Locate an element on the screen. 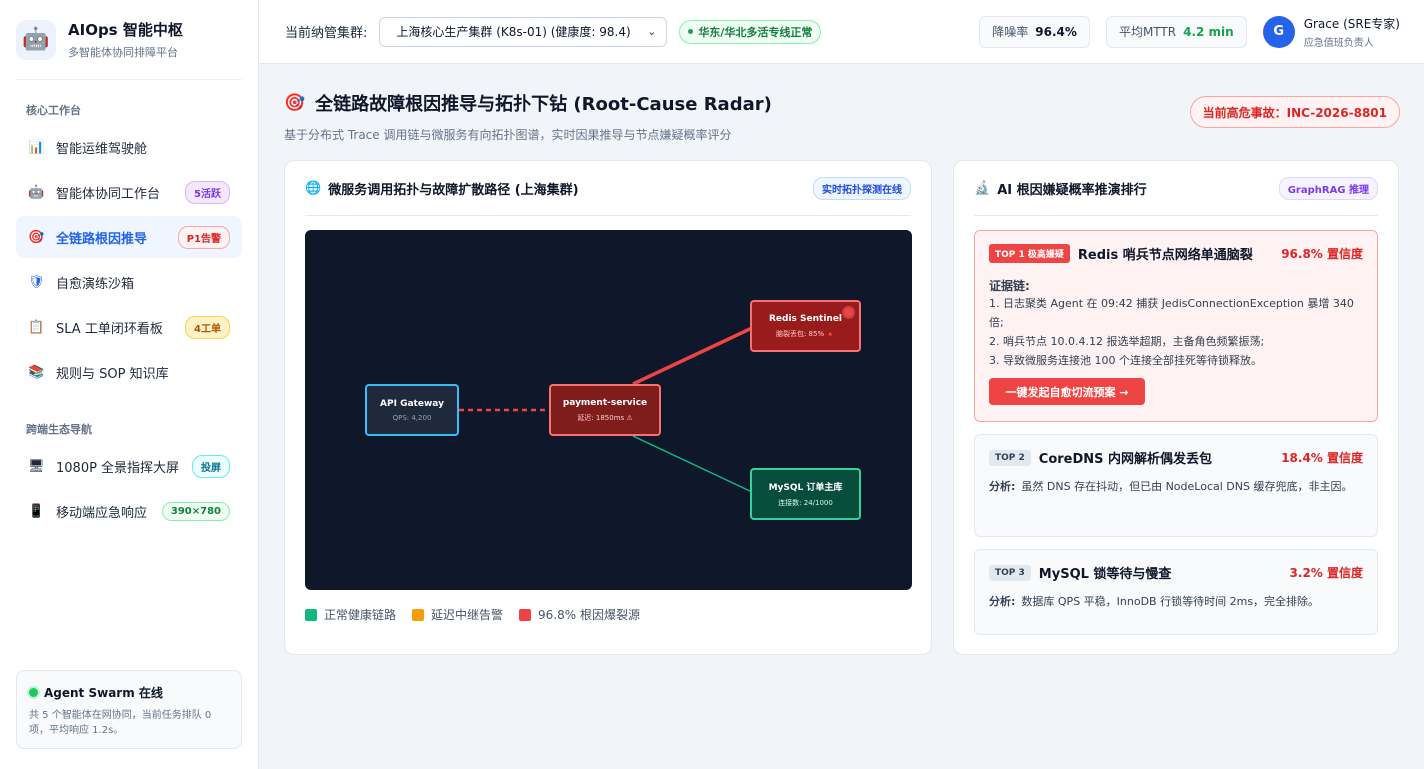 This screenshot has height=769, width=1424. network-status-badge: 华东/华北多活专线正常 is located at coordinates (750, 31).